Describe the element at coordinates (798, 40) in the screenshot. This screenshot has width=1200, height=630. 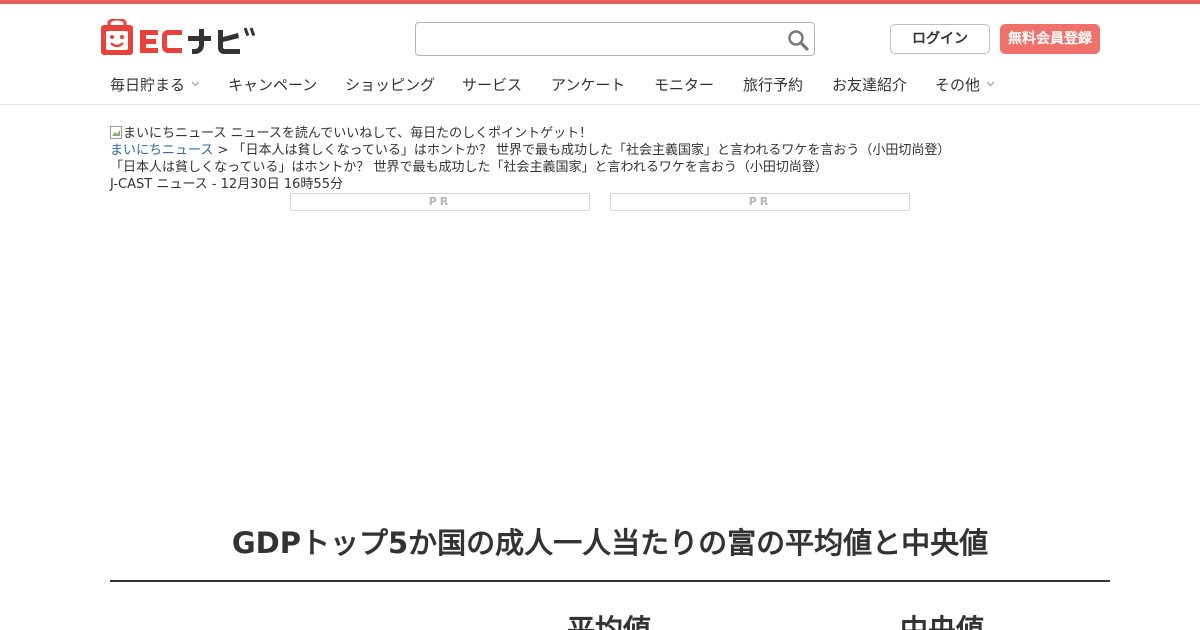
I see `search-icon` at that location.